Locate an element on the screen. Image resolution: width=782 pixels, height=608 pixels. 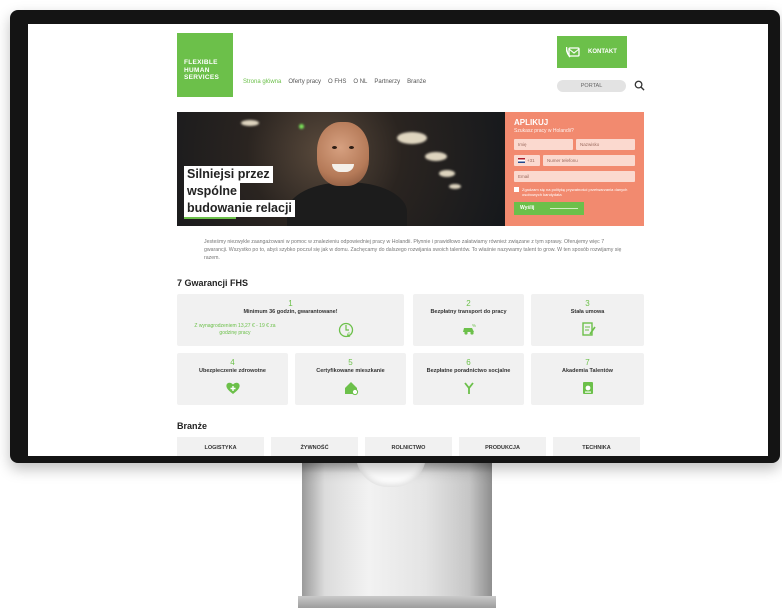
hero-tagline-2: wspólne is located at coordinates (212, 192).